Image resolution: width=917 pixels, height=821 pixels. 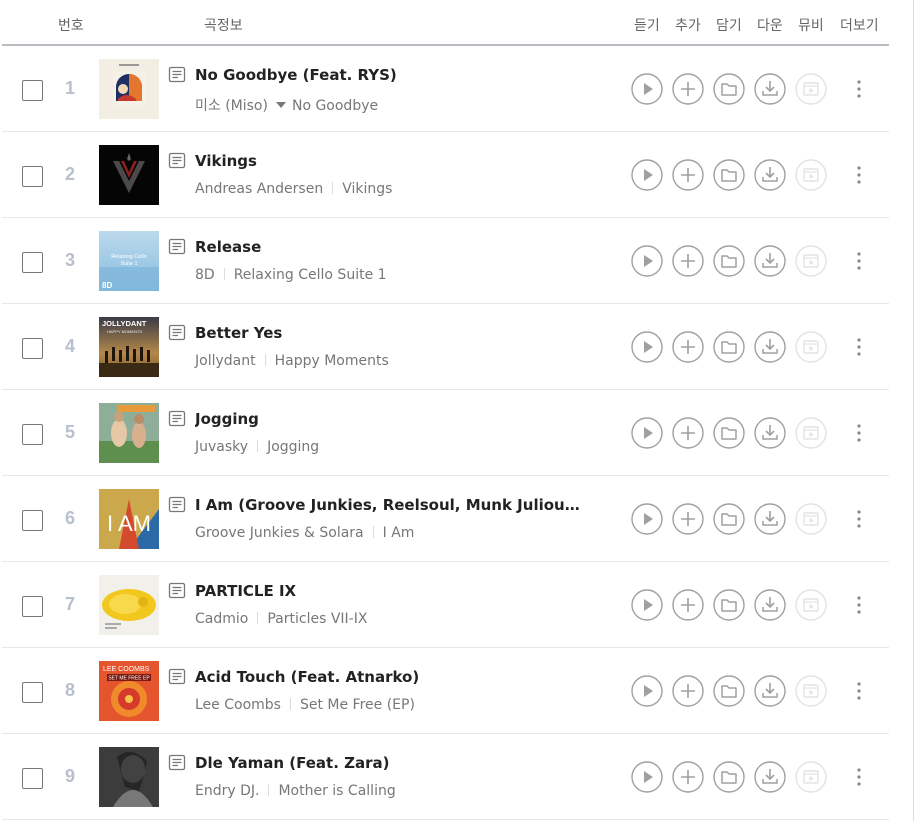 I want to click on artist-dropdown-icon, so click(x=280, y=105).